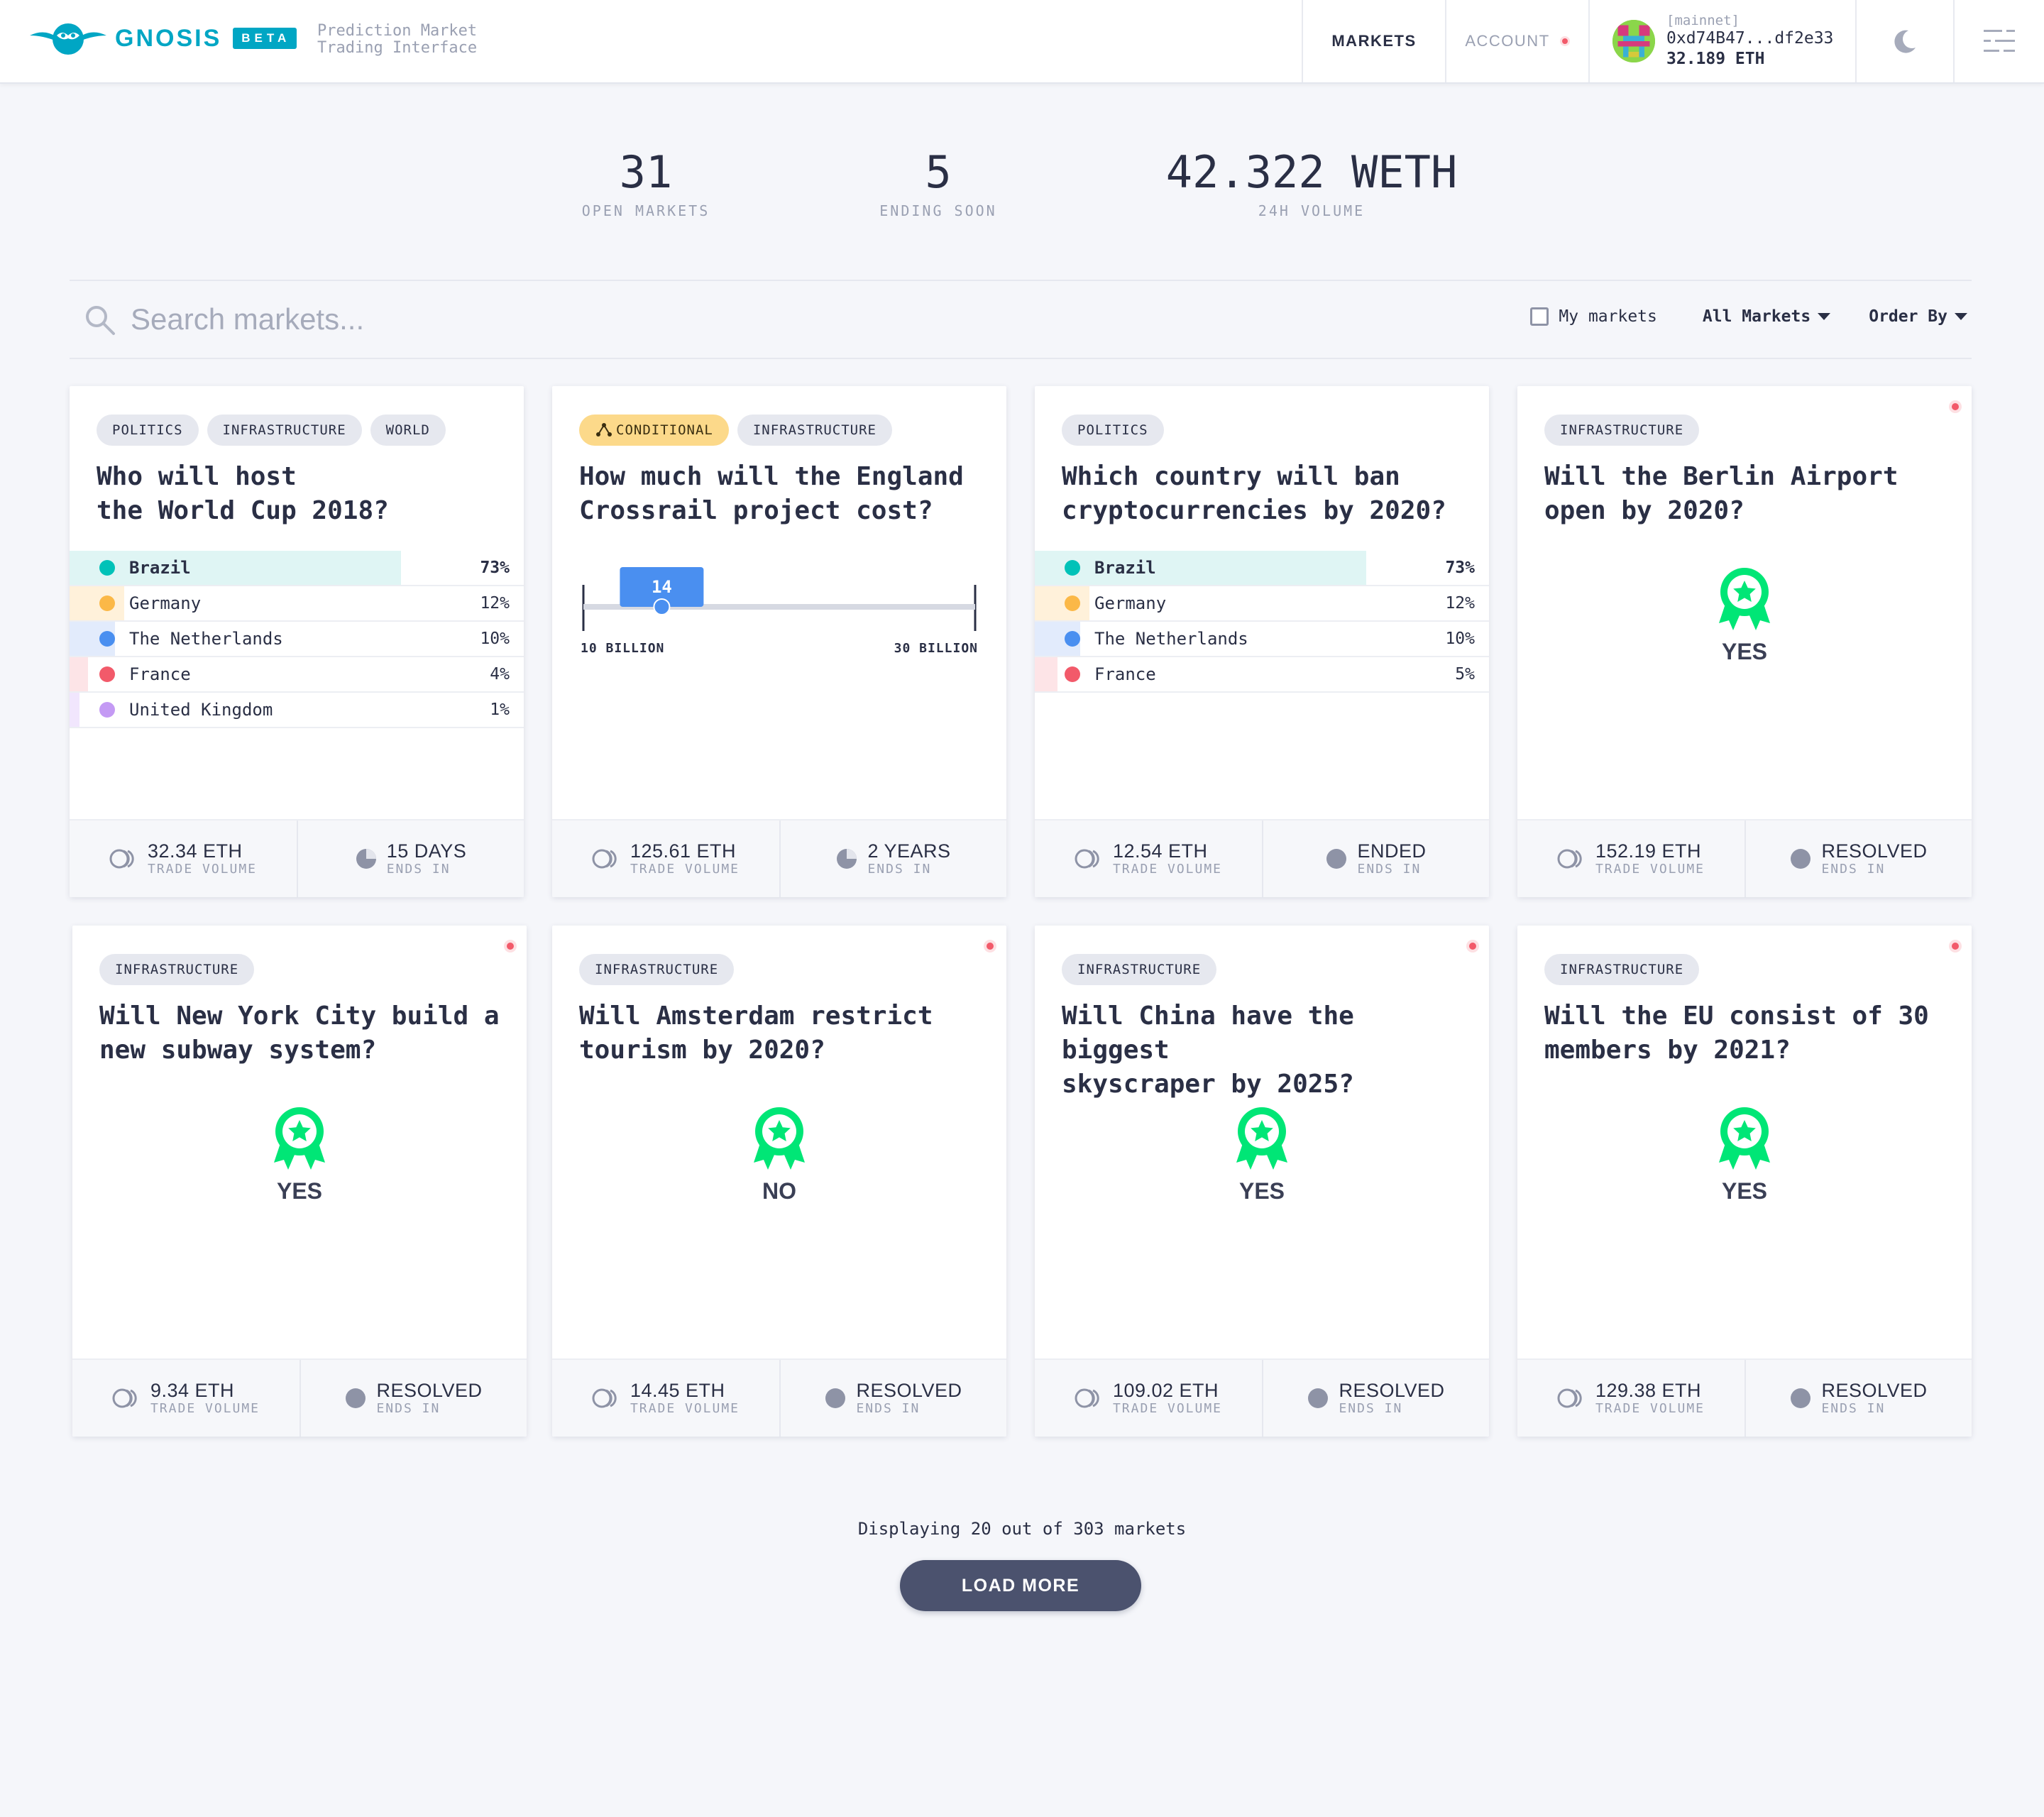 The height and width of the screenshot is (1817, 2044). Describe the element at coordinates (604, 430) in the screenshot. I see `conditional-icon` at that location.